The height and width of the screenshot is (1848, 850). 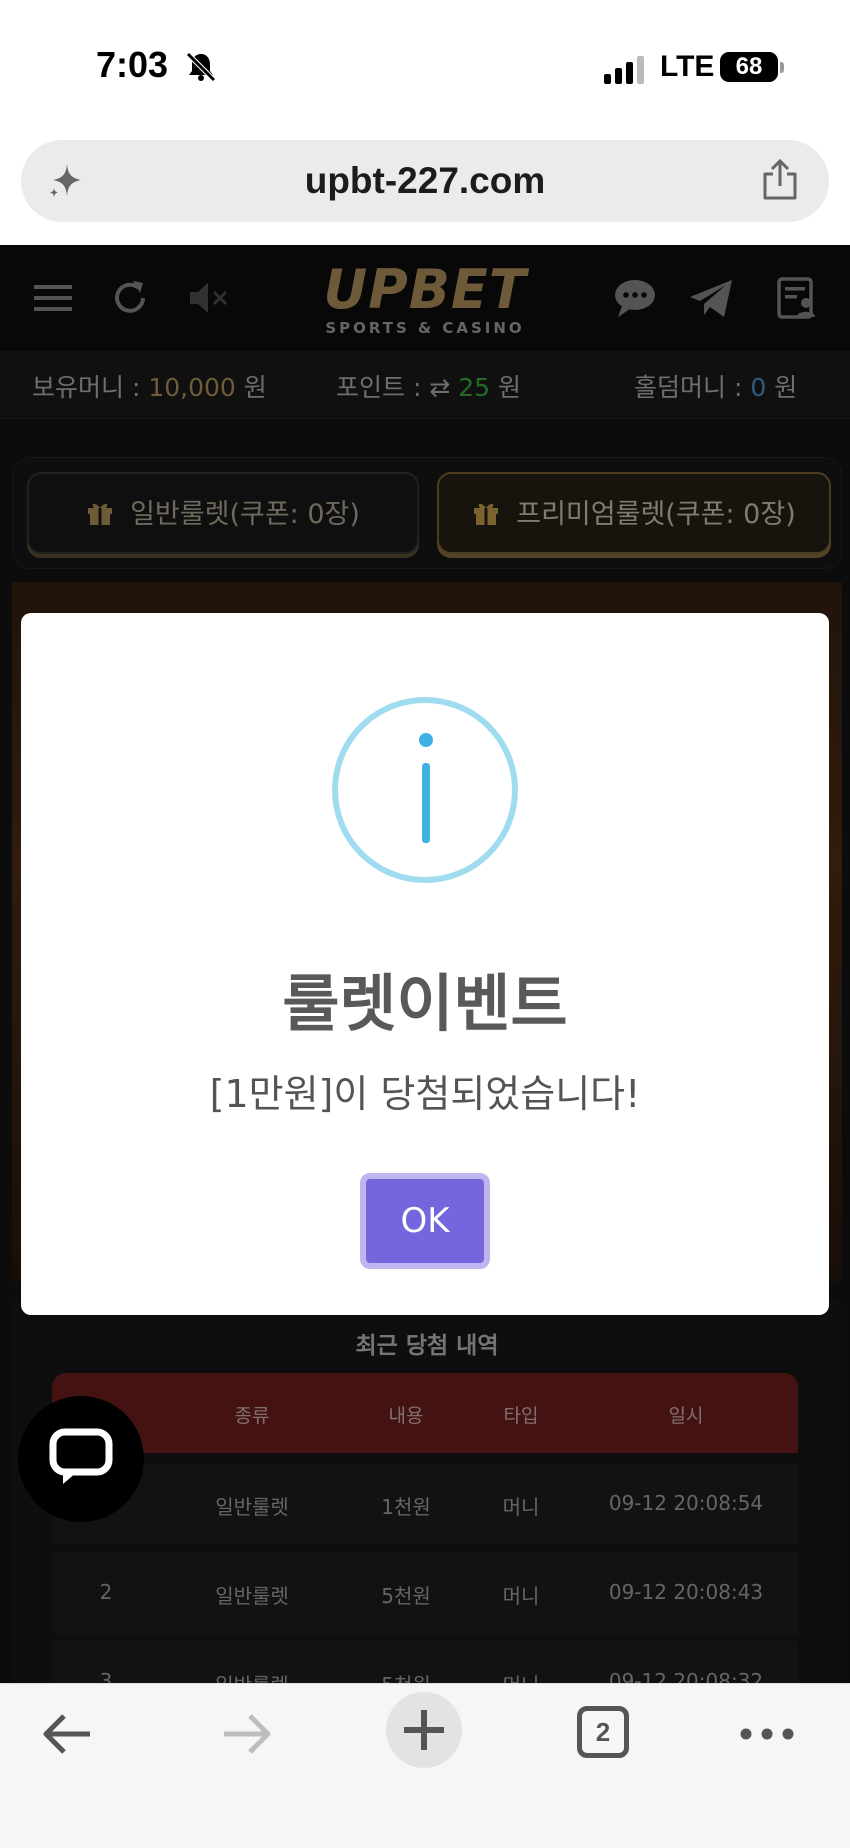 I want to click on forward-arrow-icon, so click(x=246, y=1734).